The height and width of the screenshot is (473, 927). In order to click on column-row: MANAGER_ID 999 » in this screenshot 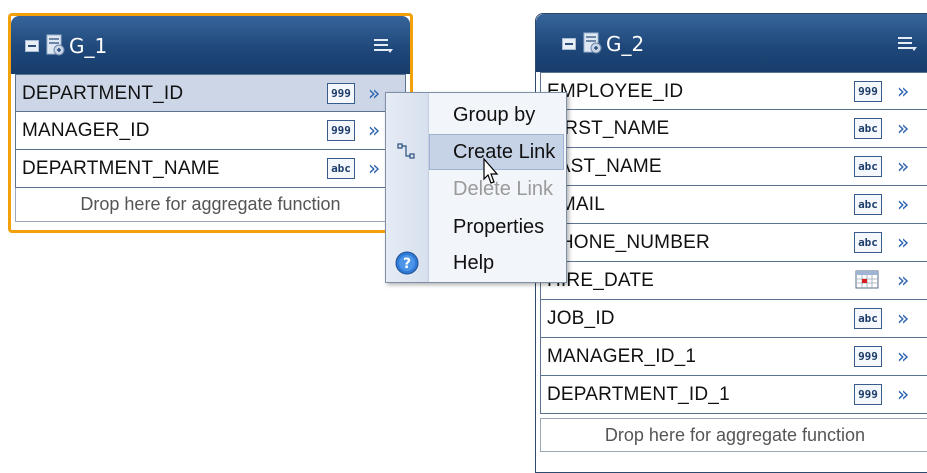, I will do `click(210, 131)`.